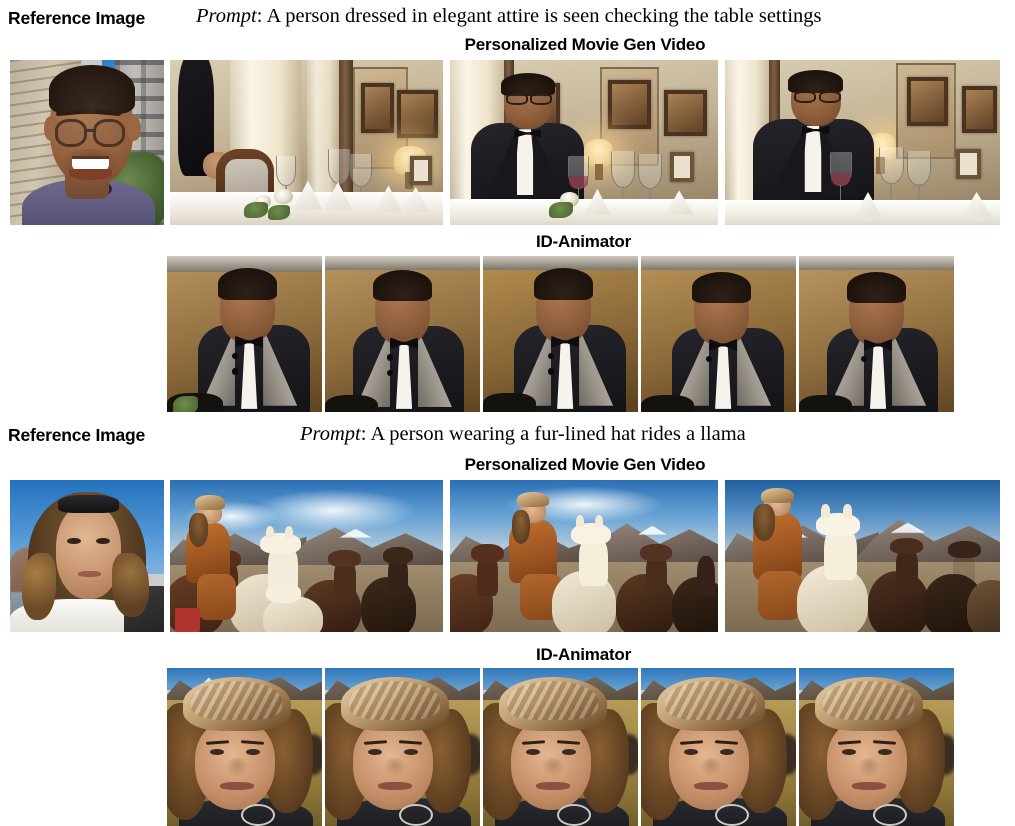 This screenshot has width=1015, height=826. I want to click on prompt-key-2: Prompt, so click(330, 434).